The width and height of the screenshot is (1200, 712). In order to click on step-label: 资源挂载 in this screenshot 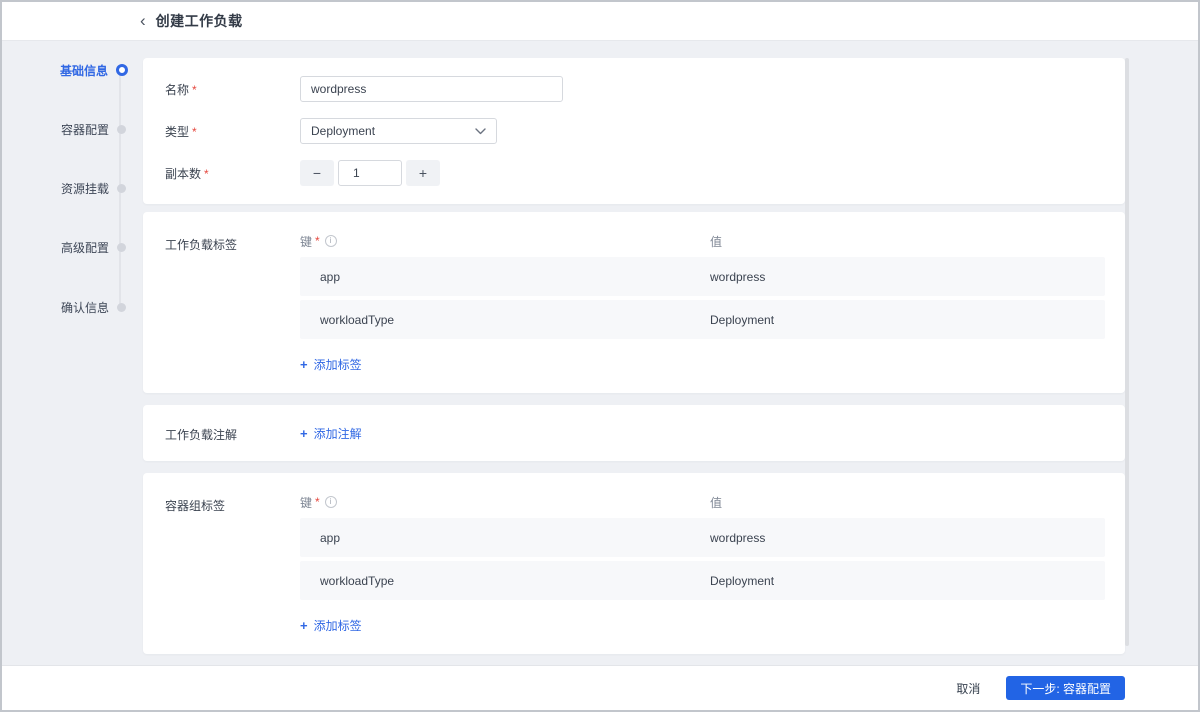, I will do `click(84, 188)`.